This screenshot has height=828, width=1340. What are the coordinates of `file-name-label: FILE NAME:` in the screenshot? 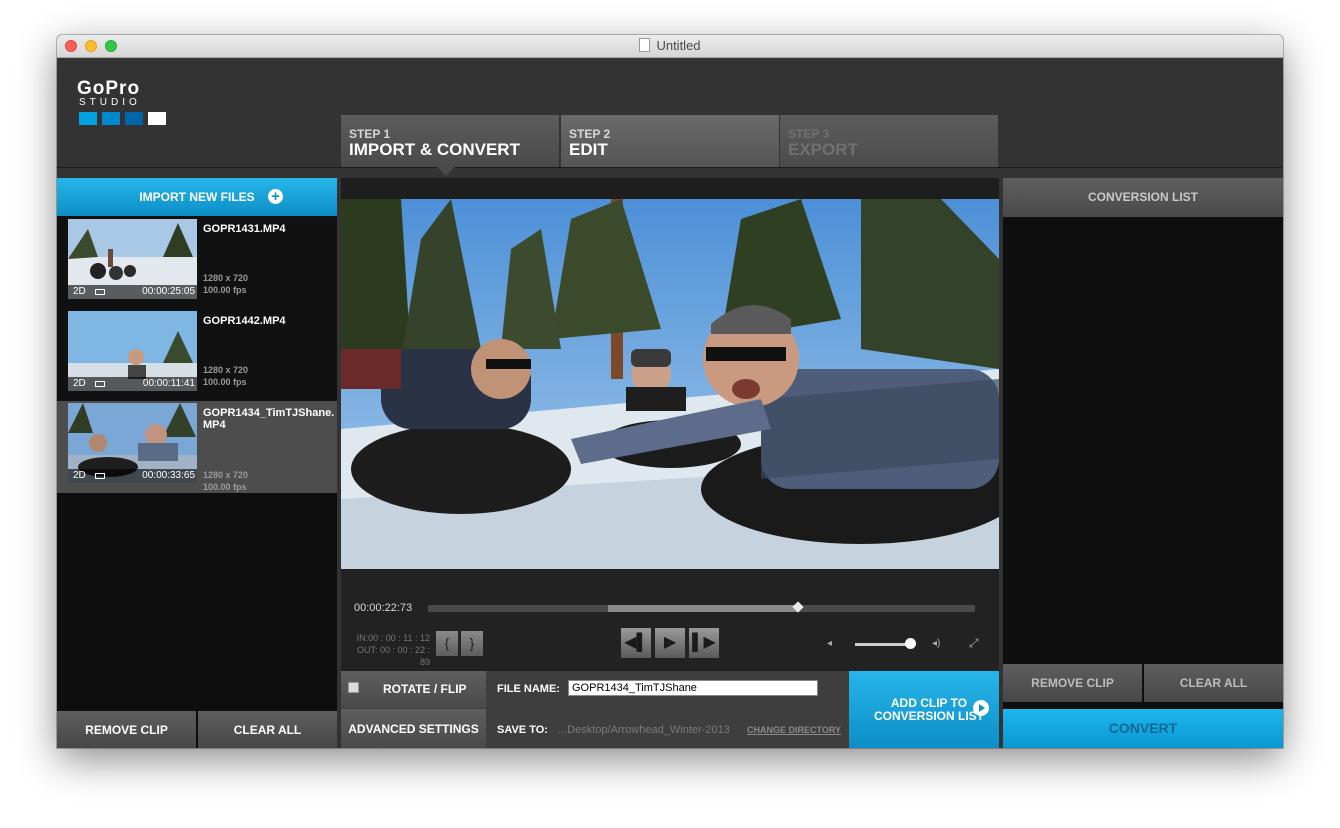 It's located at (528, 689).